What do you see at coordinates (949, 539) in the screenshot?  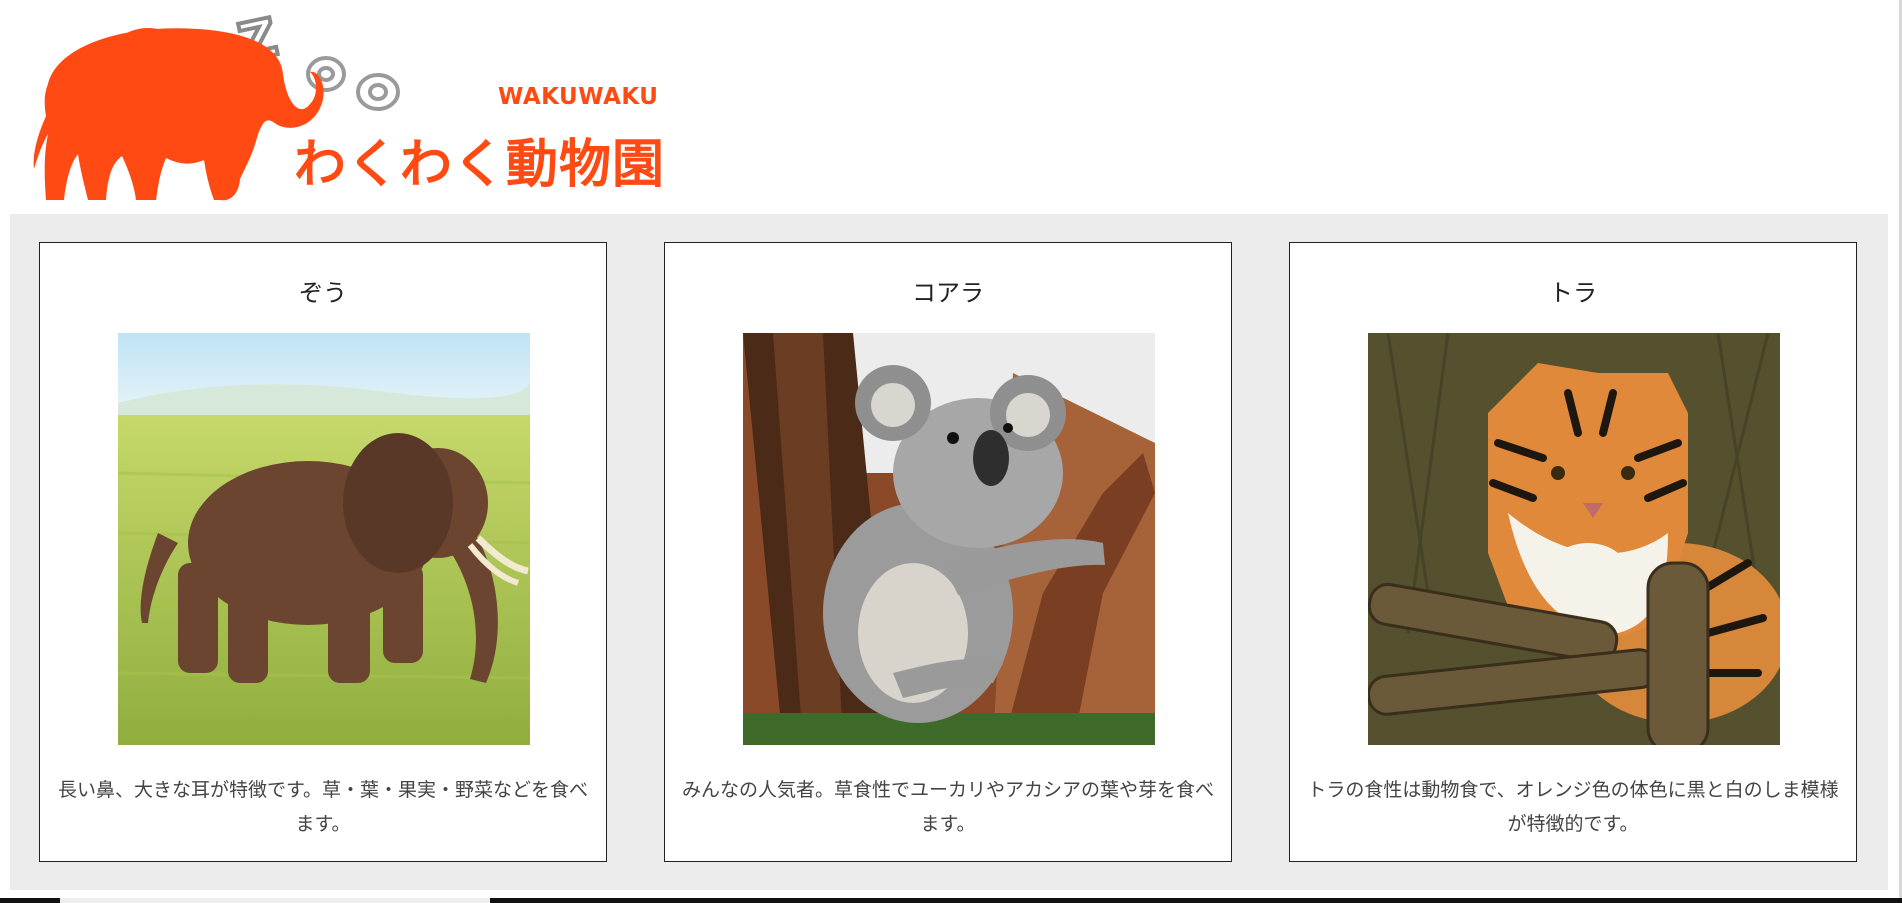 I see `koala-photo` at bounding box center [949, 539].